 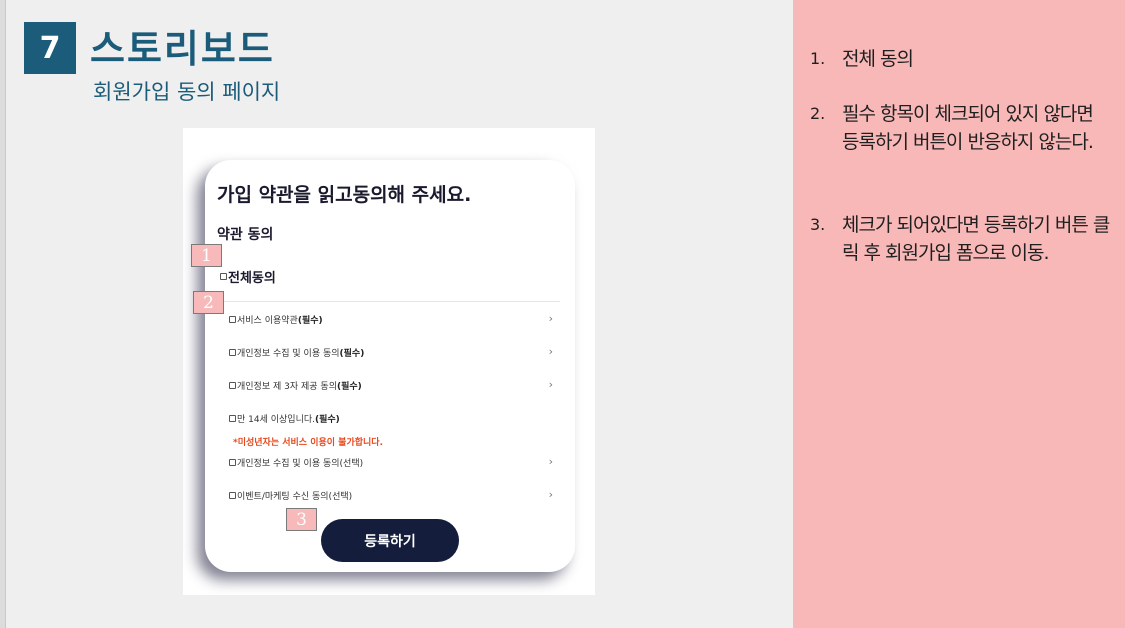 What do you see at coordinates (394, 385) in the screenshot?
I see `terms-item-third-party: 개인정보 제 3자 제공 동의 (필수) ›` at bounding box center [394, 385].